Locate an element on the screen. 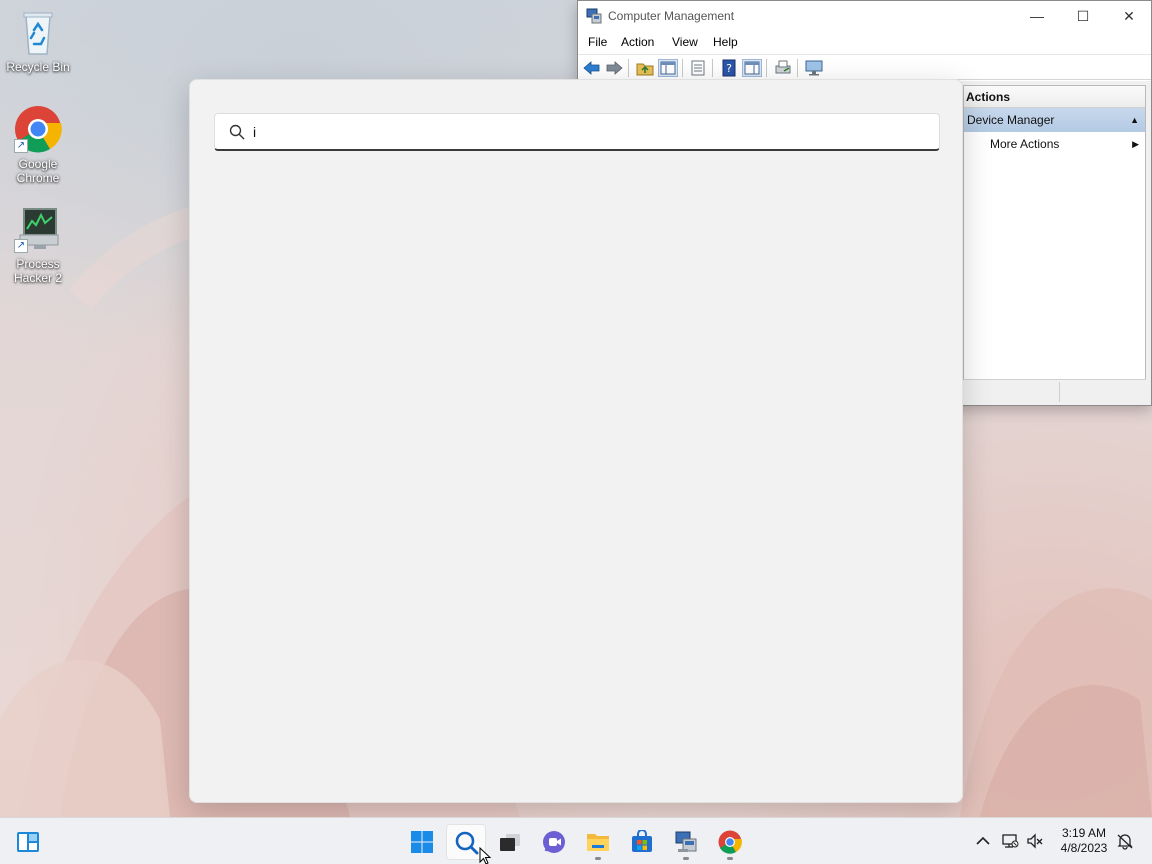 Image resolution: width=1152 pixels, height=864 pixels. actions-pane-header: Actions is located at coordinates (1054, 97).